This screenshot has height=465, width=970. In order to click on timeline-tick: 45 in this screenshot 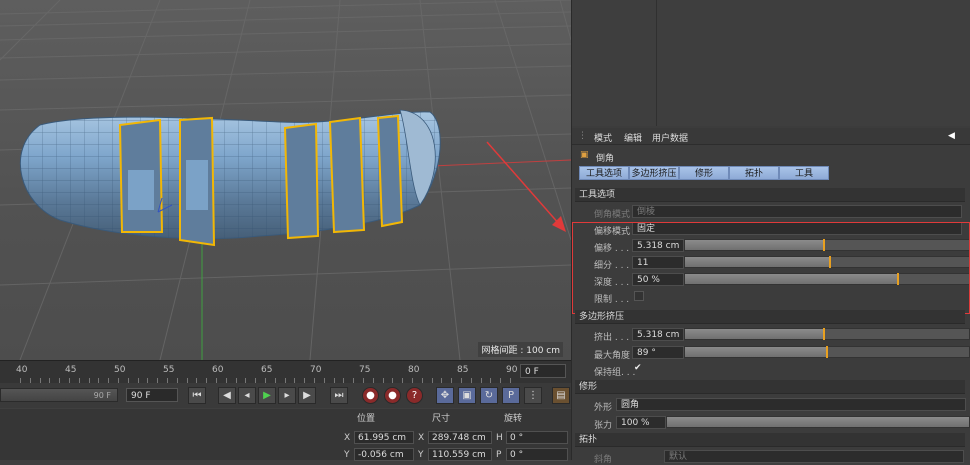, I will do `click(71, 370)`.